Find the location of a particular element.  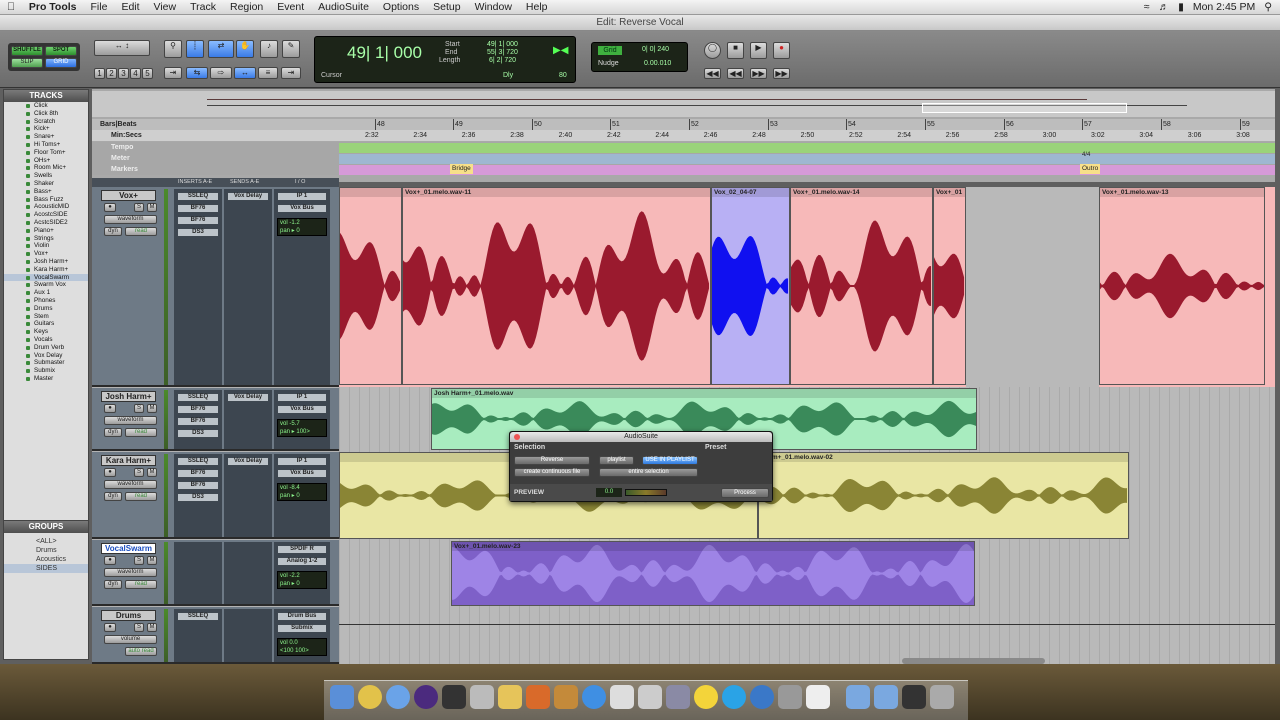

pan-value: pan ▸ 100> is located at coordinates (303, 432).